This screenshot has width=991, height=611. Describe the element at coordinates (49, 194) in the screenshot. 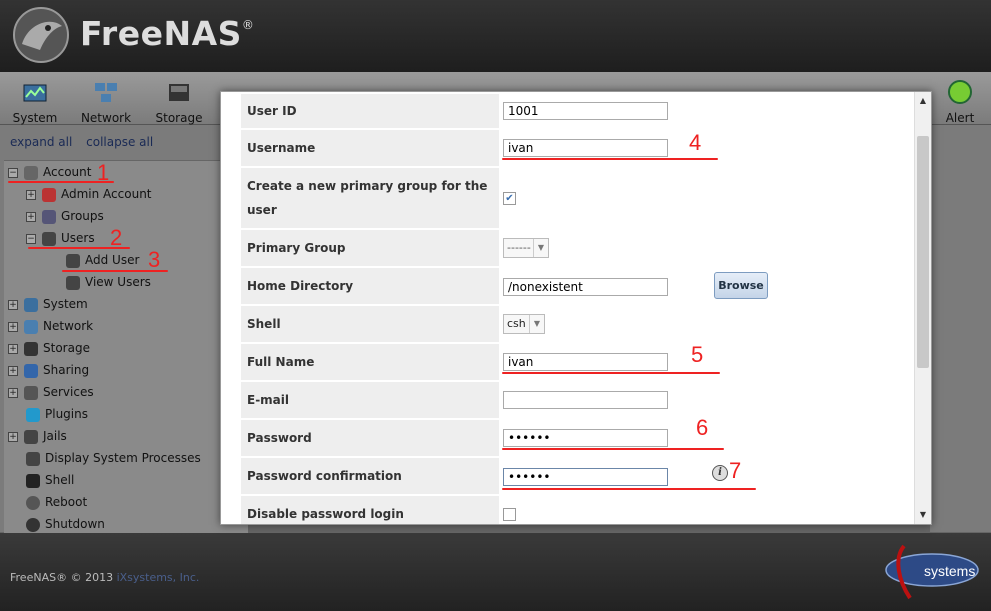

I see `admin-account-icon` at that location.